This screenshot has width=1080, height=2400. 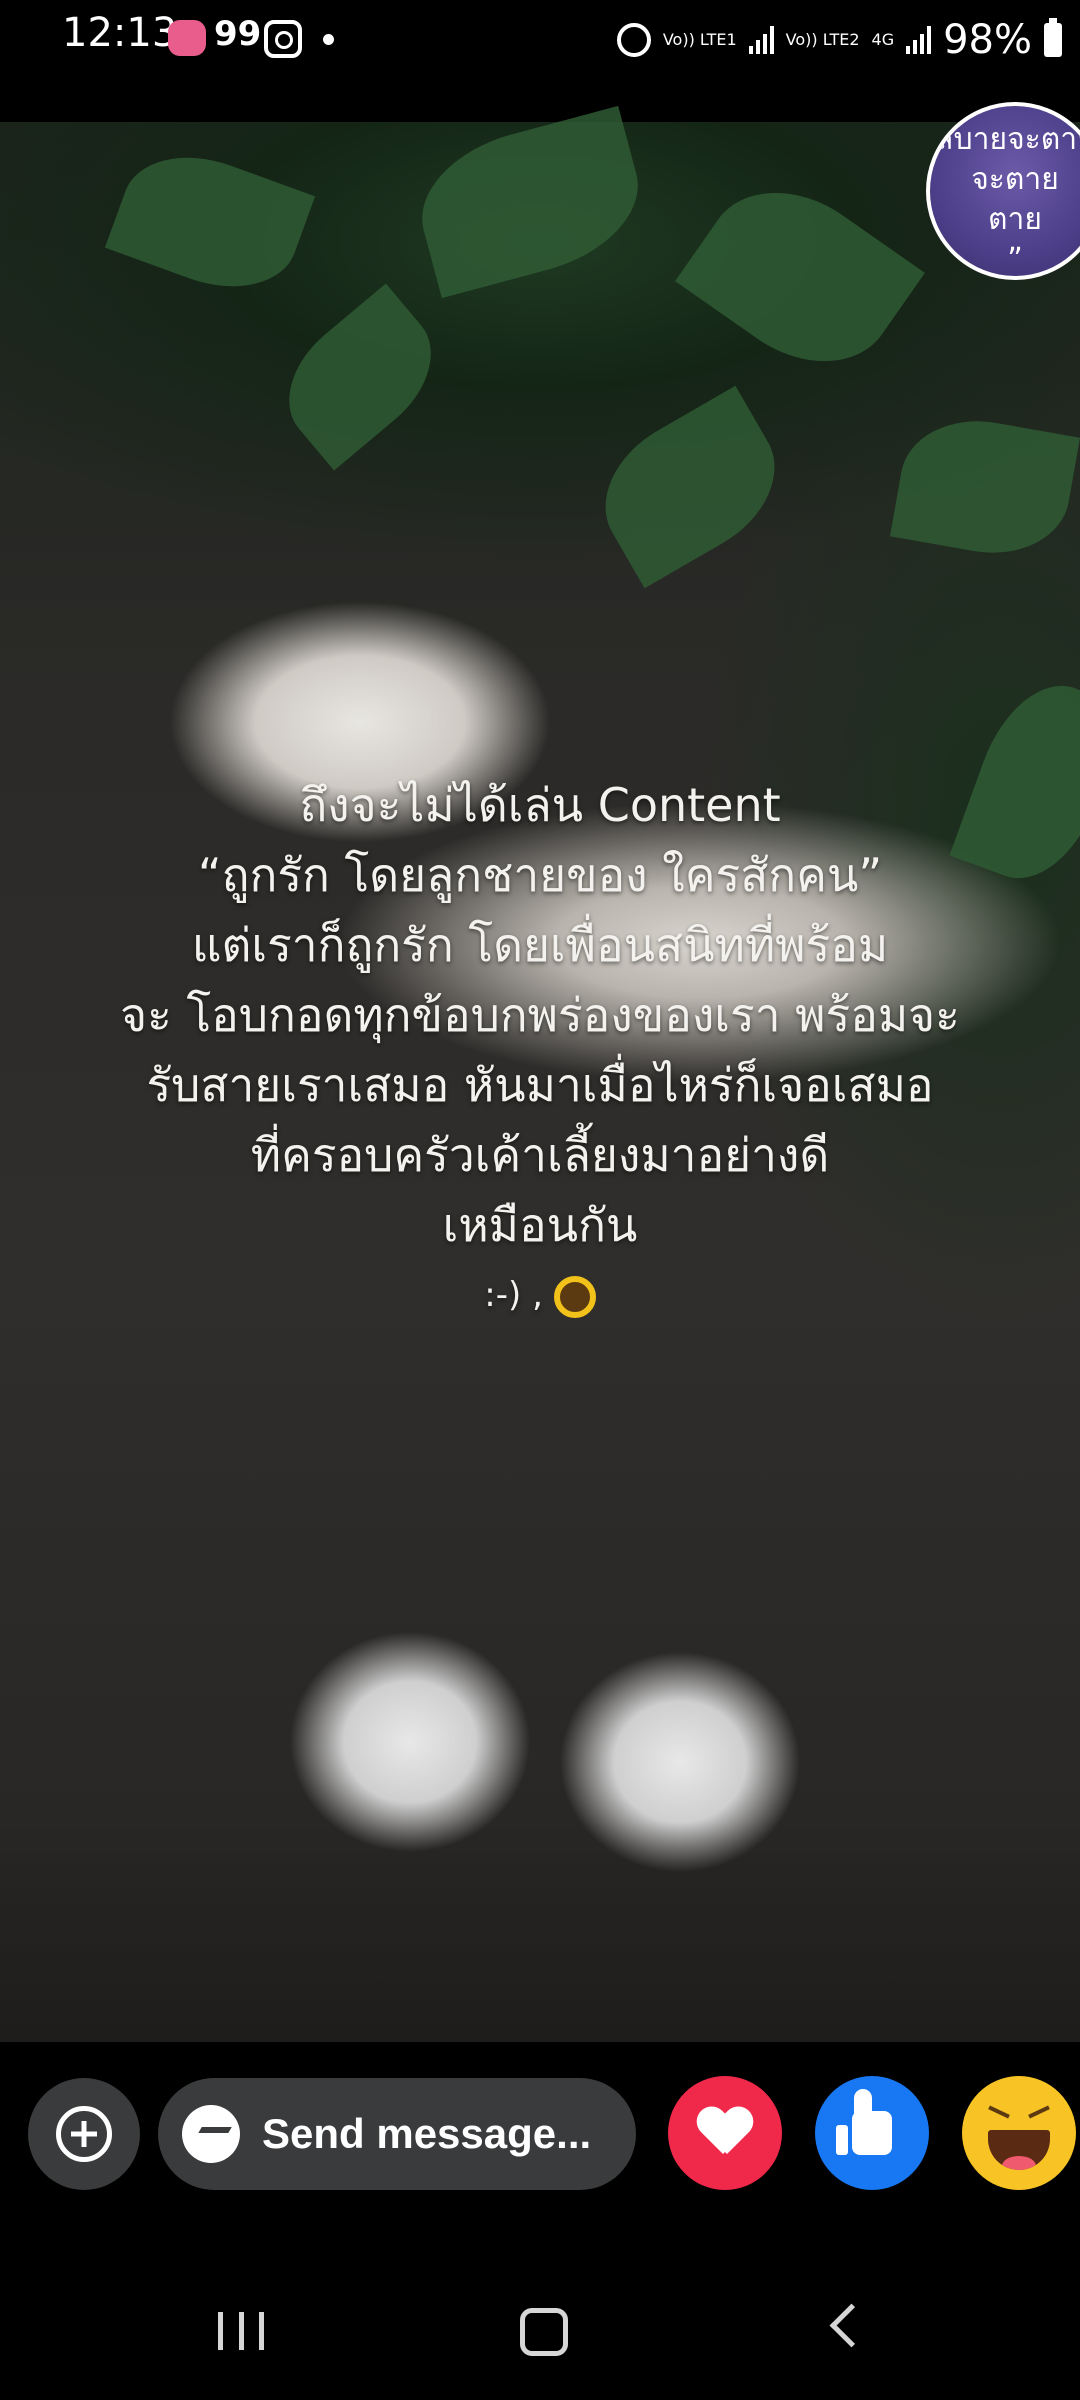 I want to click on status-icons: Vo)) LTE1 Vo)) LTE2 4G 98%, so click(x=839, y=40).